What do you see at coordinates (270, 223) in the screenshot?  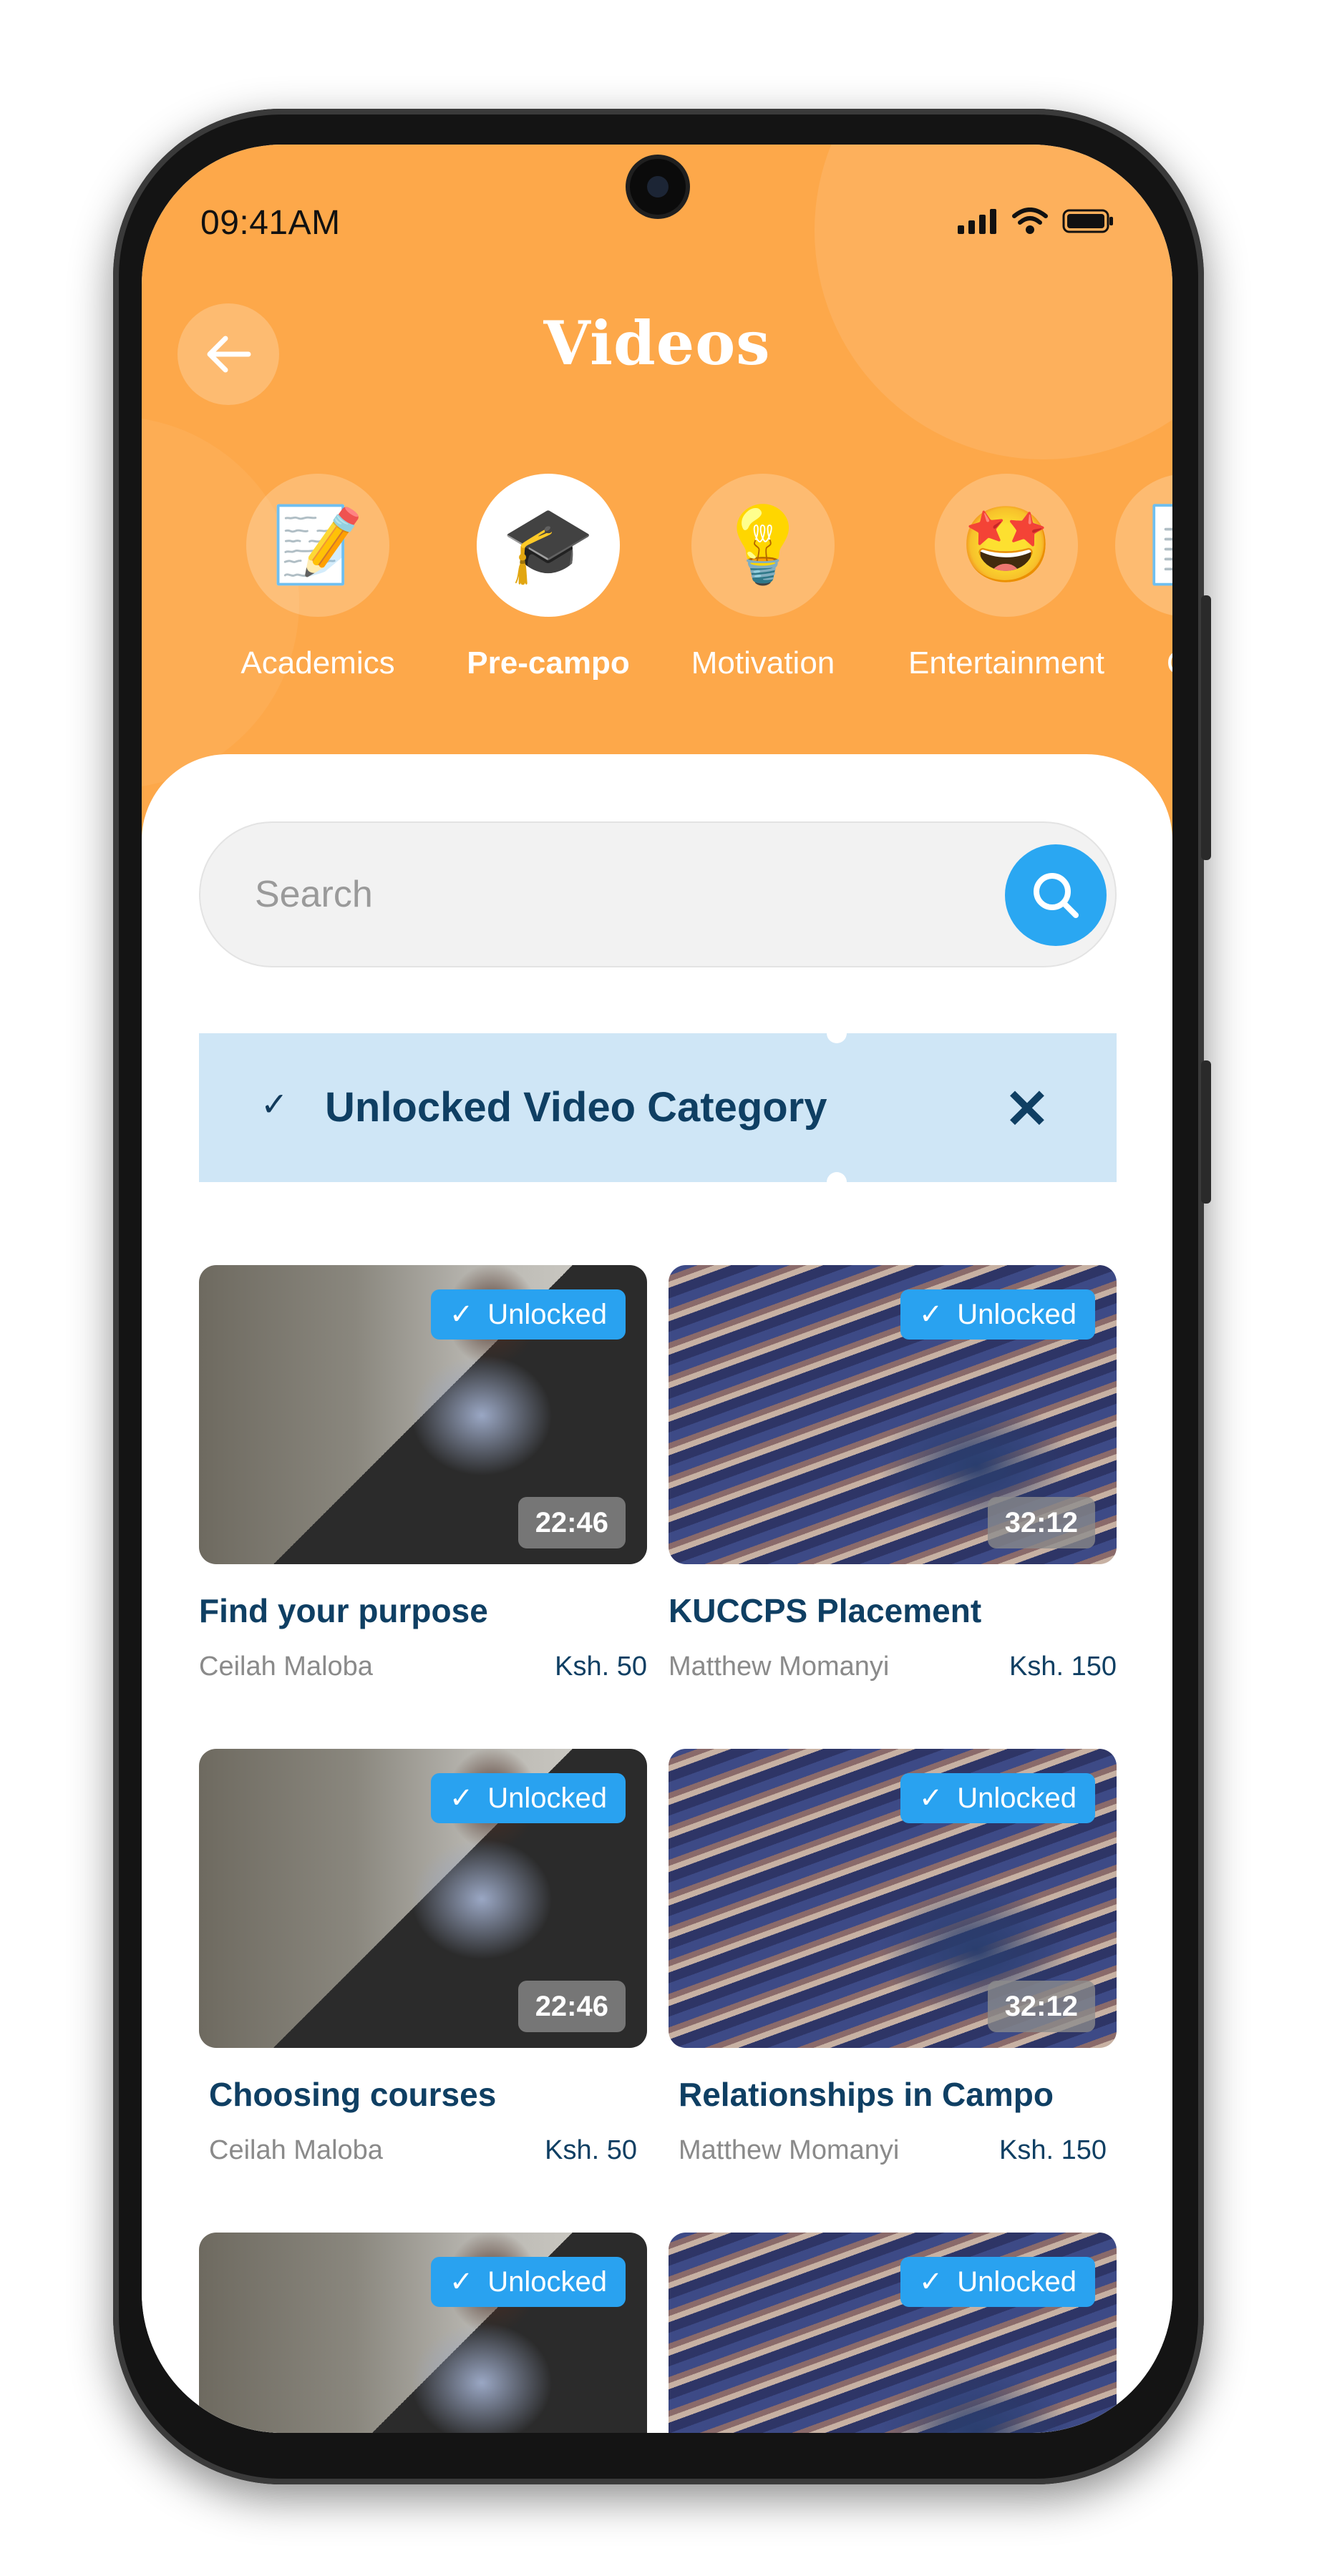 I see `status-time: 09:41AM` at bounding box center [270, 223].